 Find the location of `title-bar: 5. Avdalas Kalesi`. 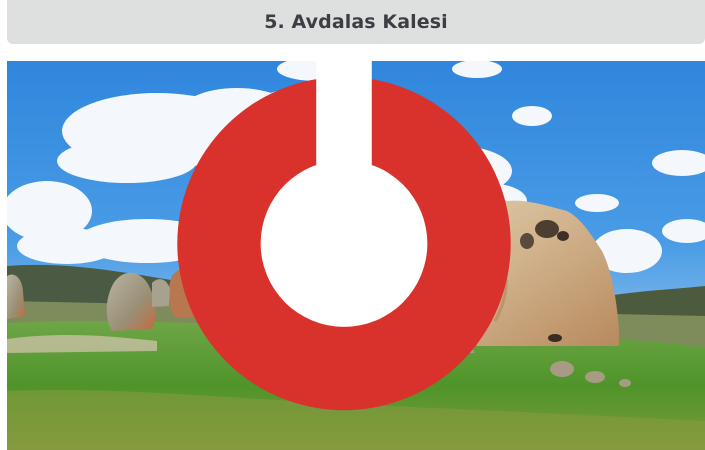

title-bar: 5. Avdalas Kalesi is located at coordinates (356, 22).